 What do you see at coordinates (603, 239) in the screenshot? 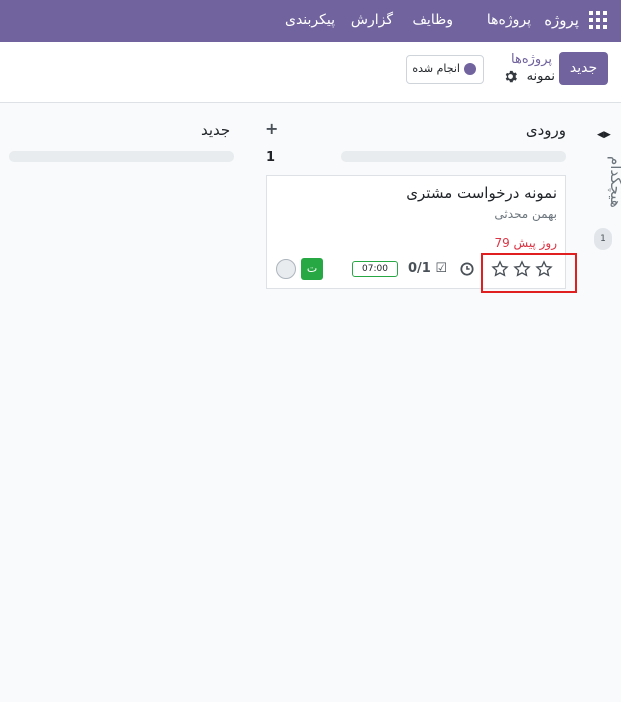
I see `folded-column-count: 1` at bounding box center [603, 239].